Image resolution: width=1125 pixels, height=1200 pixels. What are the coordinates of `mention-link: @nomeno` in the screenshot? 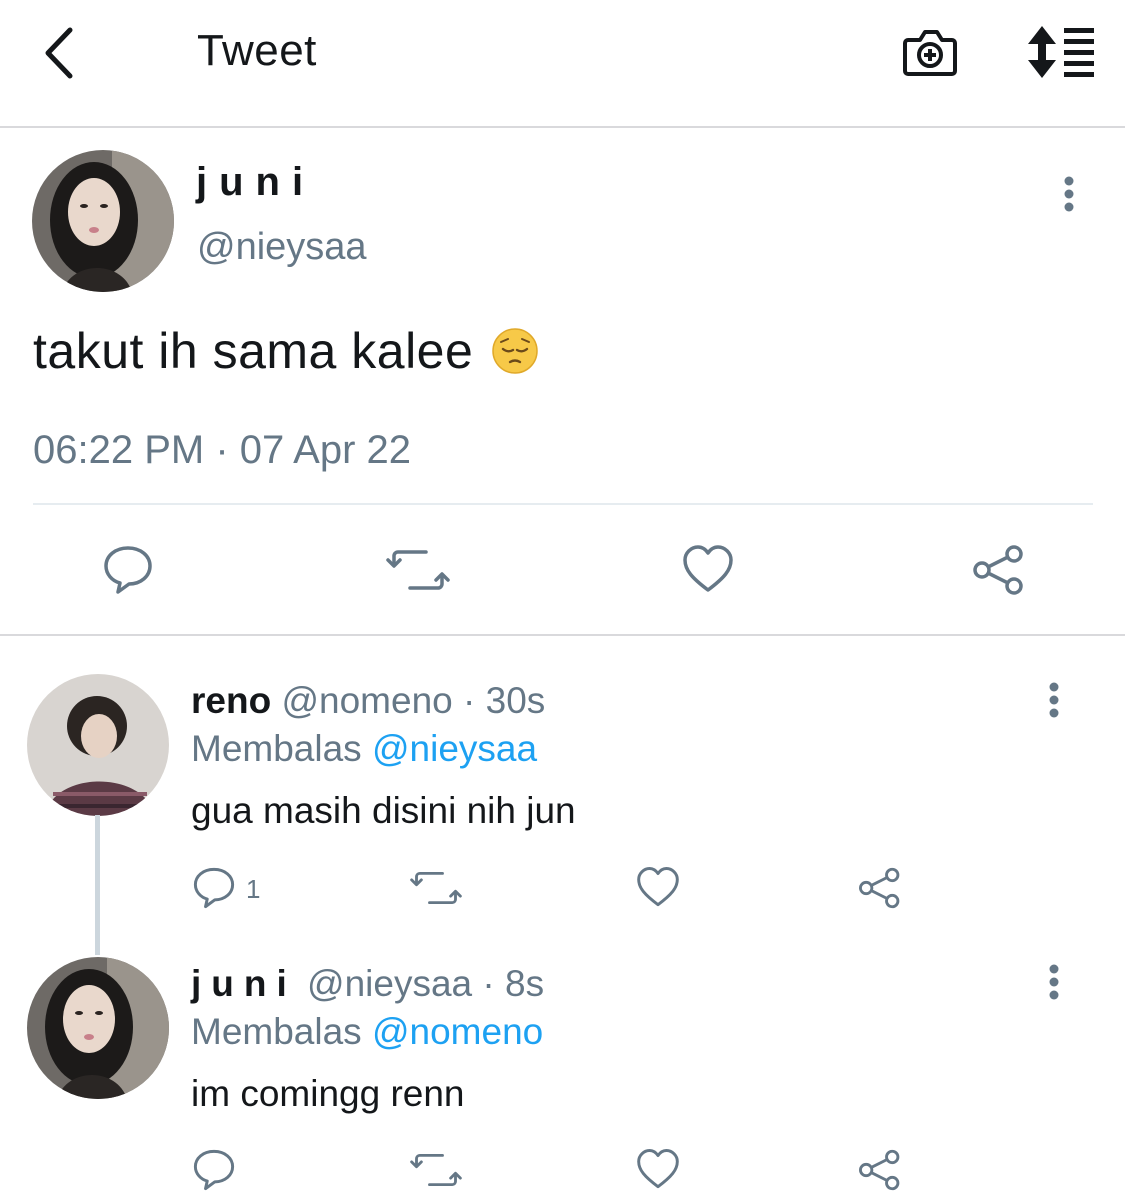 It's located at (457, 1031).